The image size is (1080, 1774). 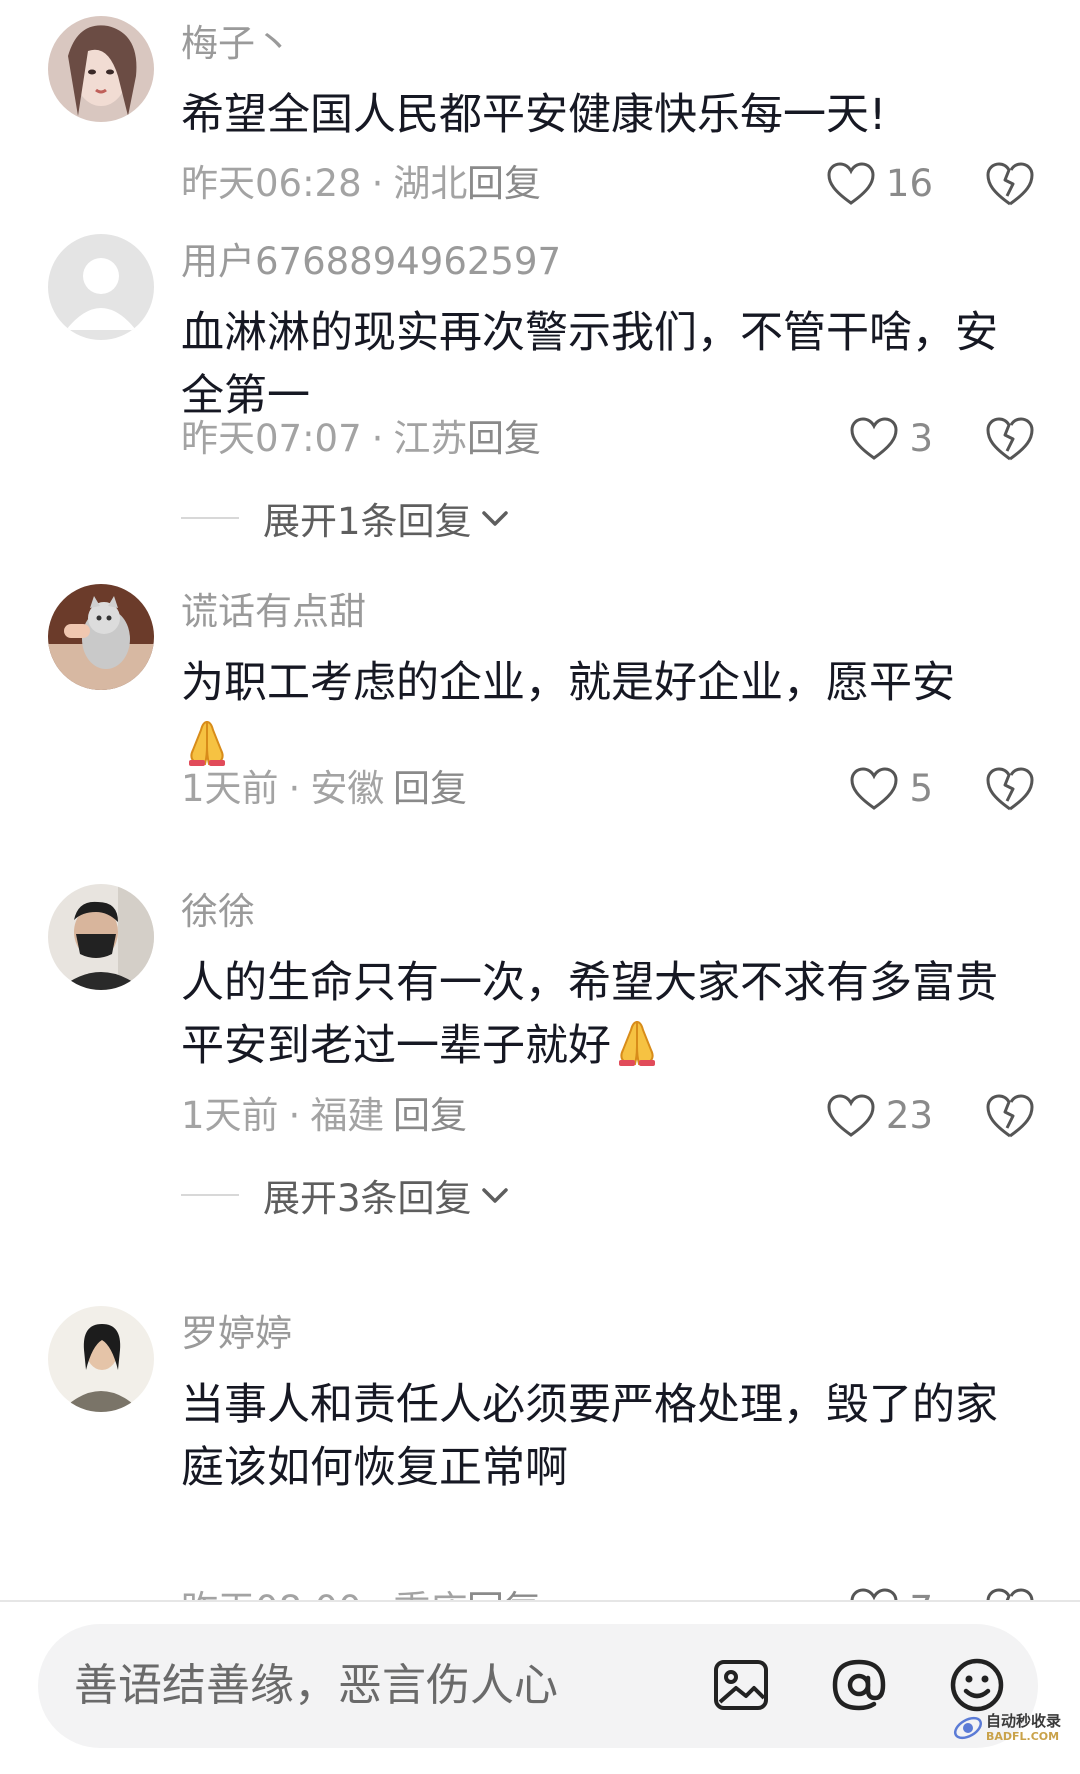 I want to click on comment-meta: 1天前 · 安徽 回复 5, so click(x=616, y=789).